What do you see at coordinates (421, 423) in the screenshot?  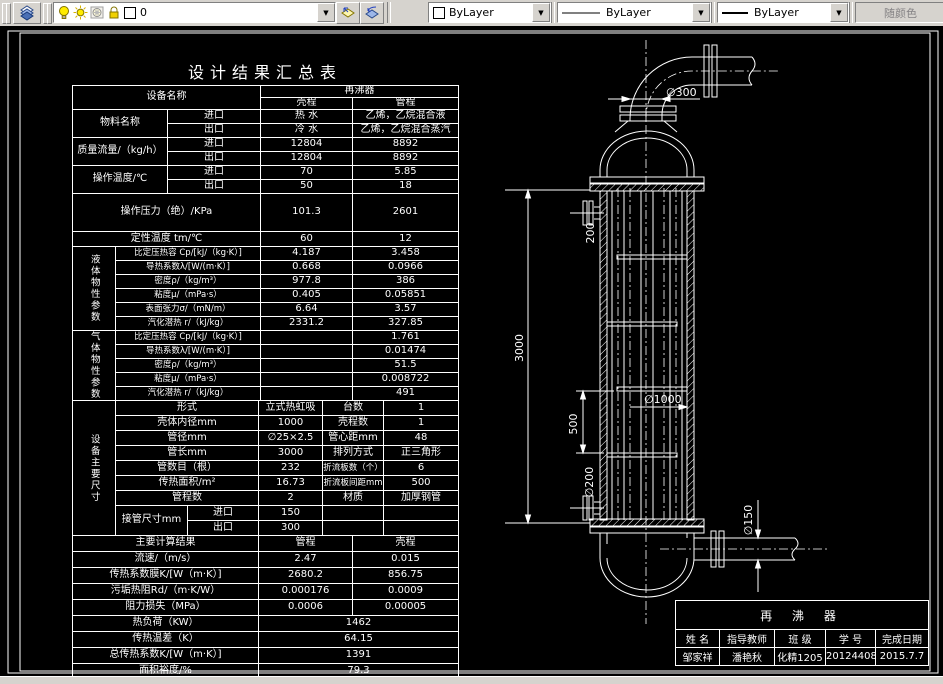 I see `cell: 1` at bounding box center [421, 423].